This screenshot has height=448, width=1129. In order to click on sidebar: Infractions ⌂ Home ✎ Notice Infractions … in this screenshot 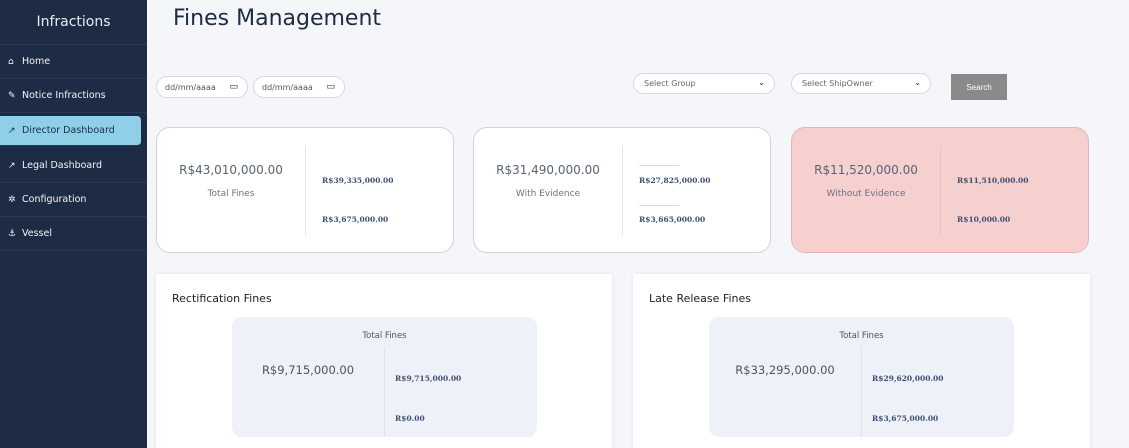, I will do `click(73, 224)`.